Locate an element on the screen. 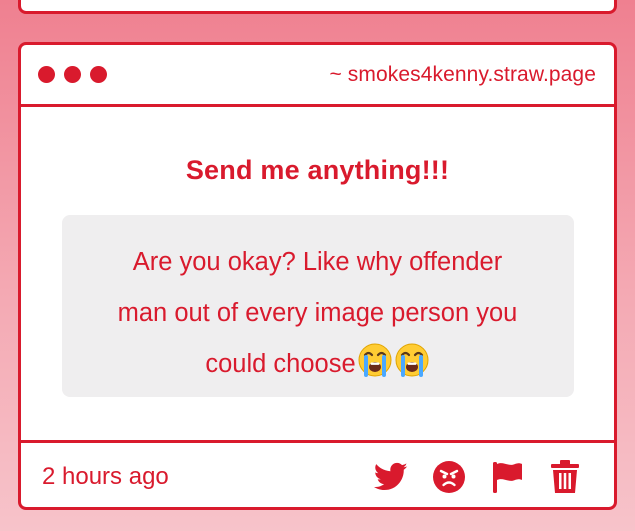 This screenshot has height=531, width=635. page-title: Send me anything!!! is located at coordinates (317, 170).